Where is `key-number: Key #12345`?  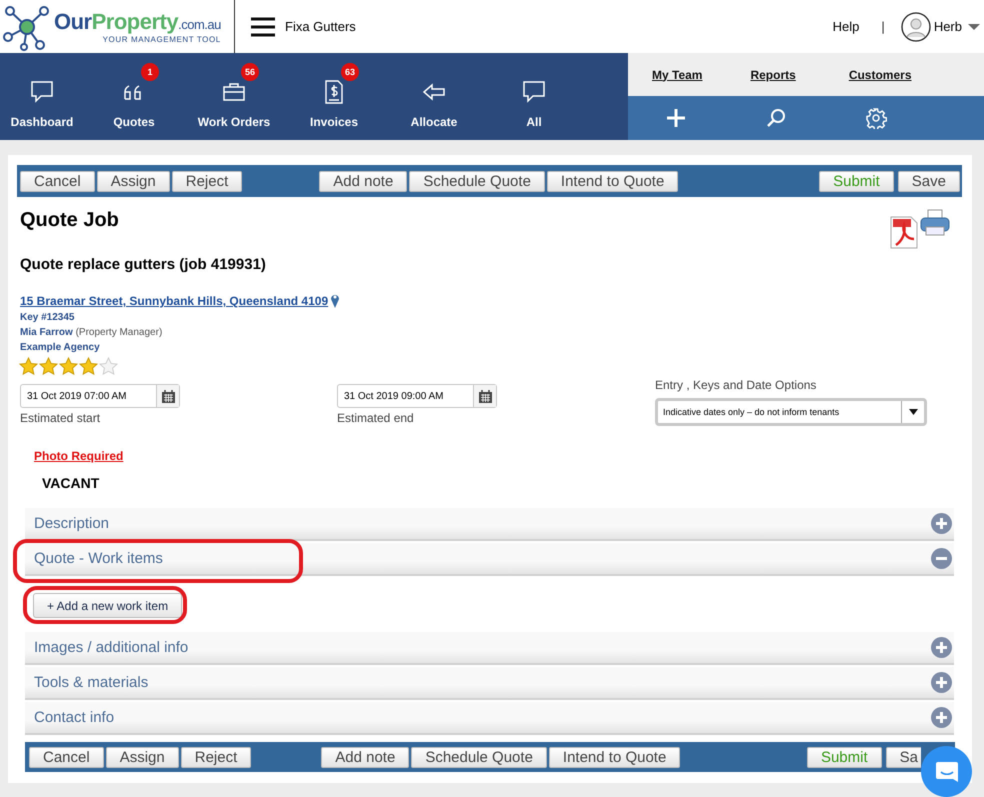
key-number: Key #12345 is located at coordinates (48, 317).